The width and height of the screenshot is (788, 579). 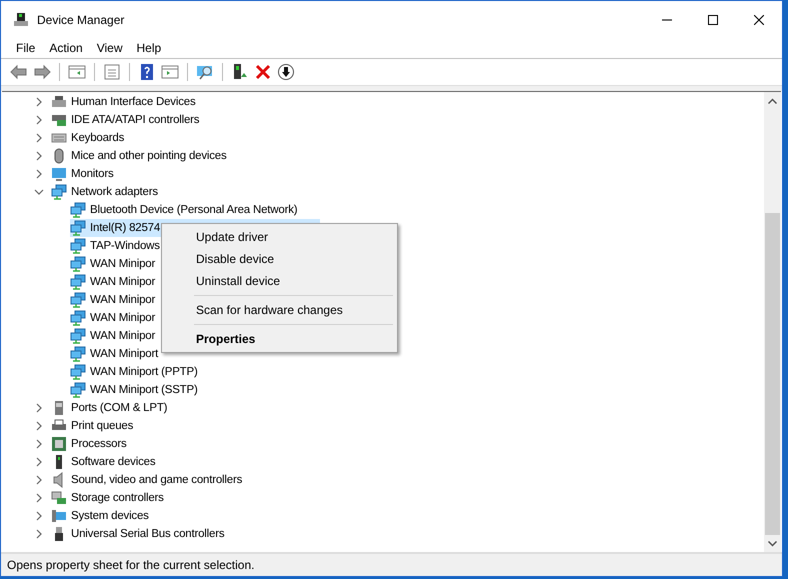 I want to click on status-text: Opens property sheet for the current selection., so click(x=130, y=565).